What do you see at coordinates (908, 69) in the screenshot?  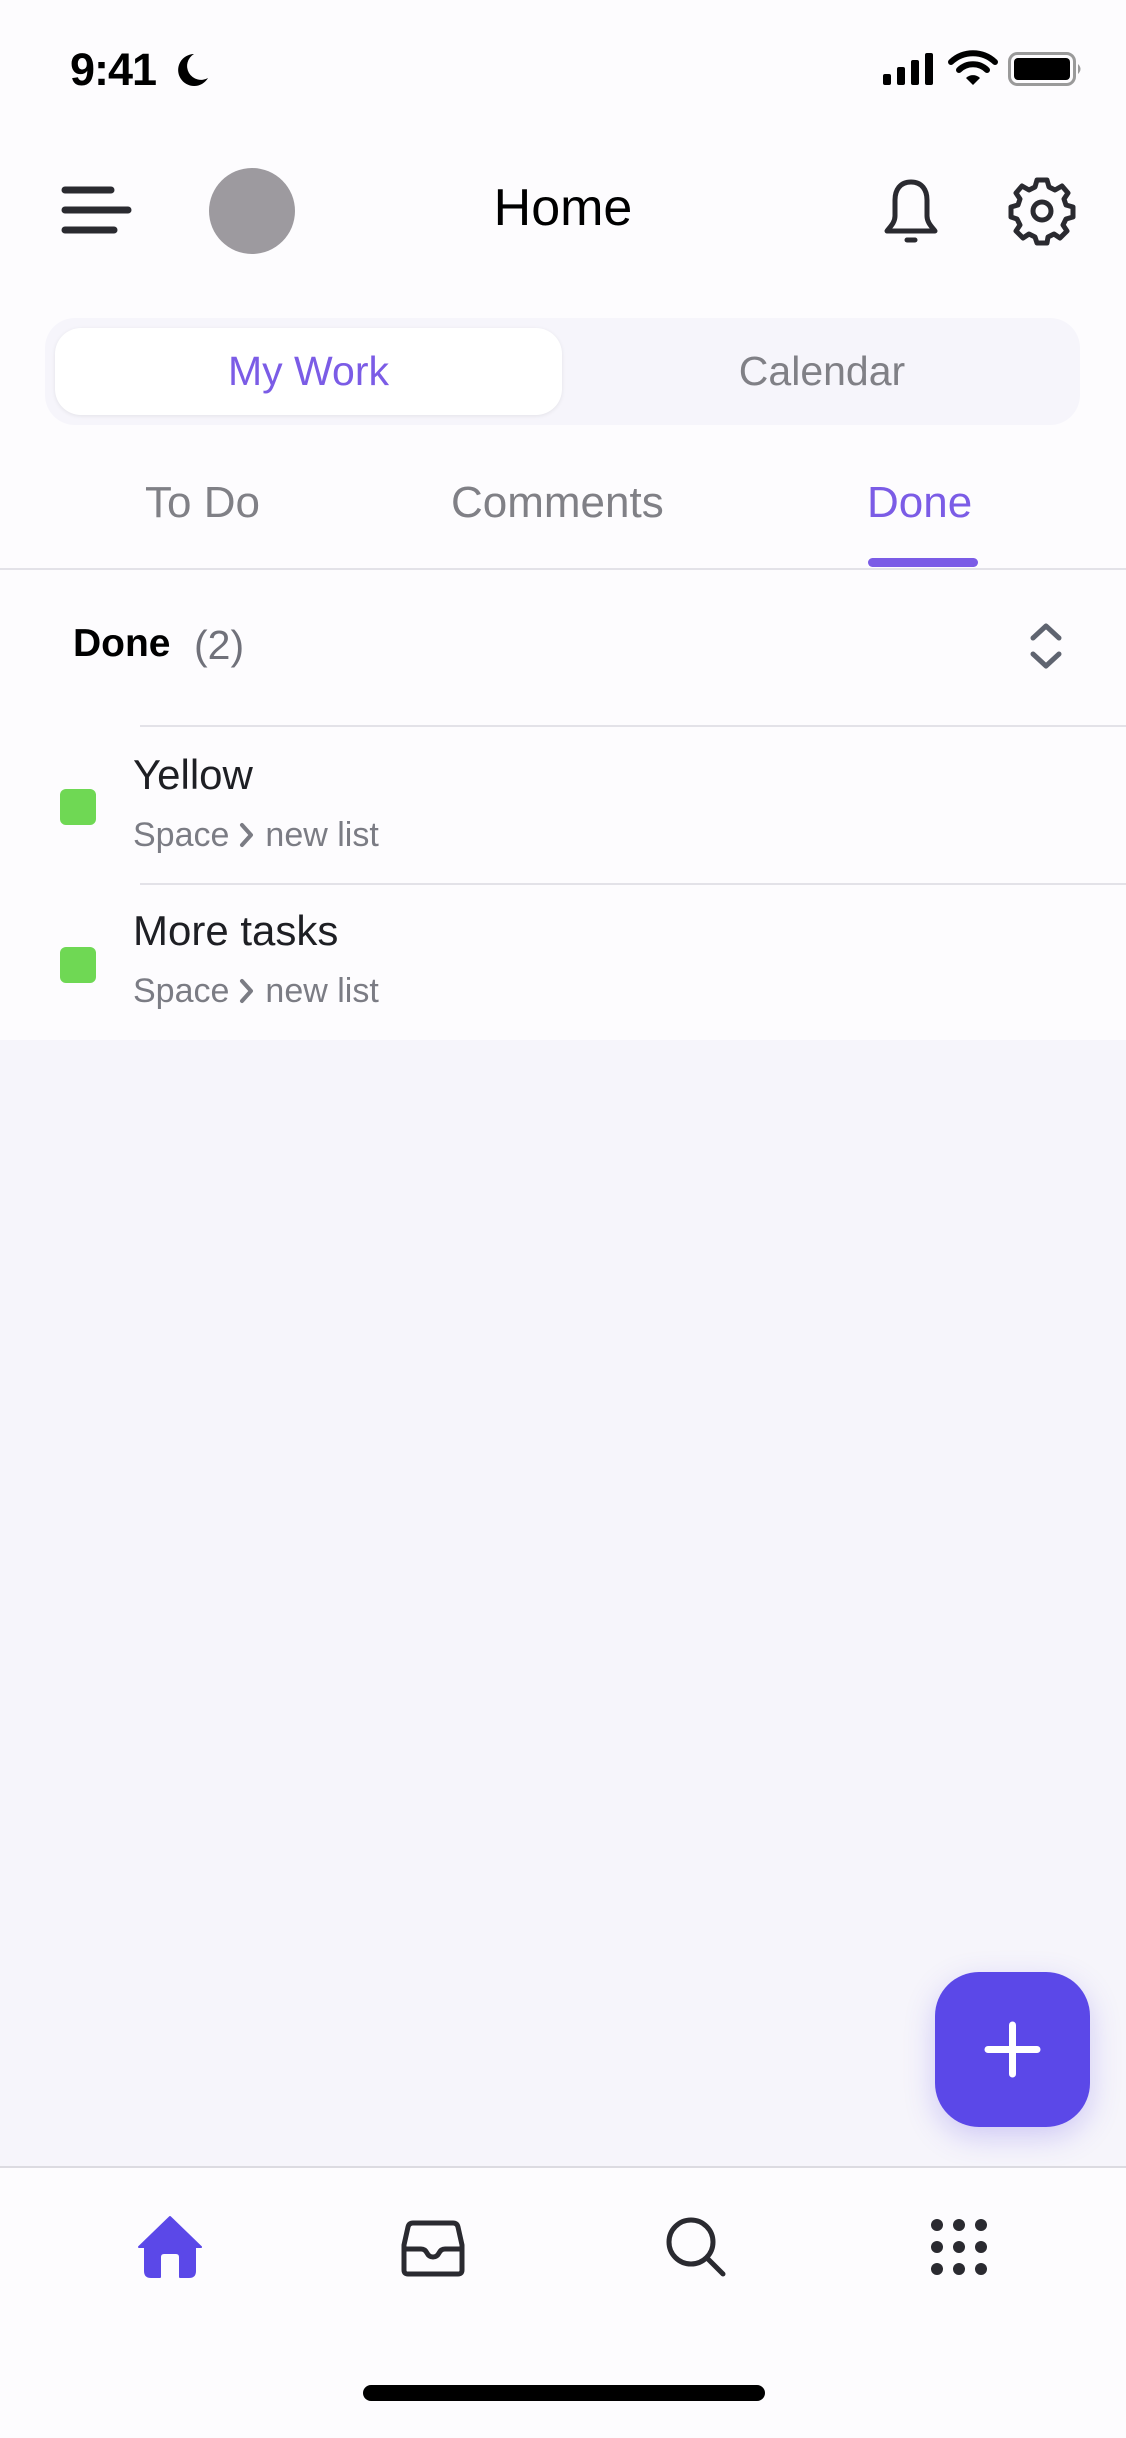 I see `cellular-signal-icon` at bounding box center [908, 69].